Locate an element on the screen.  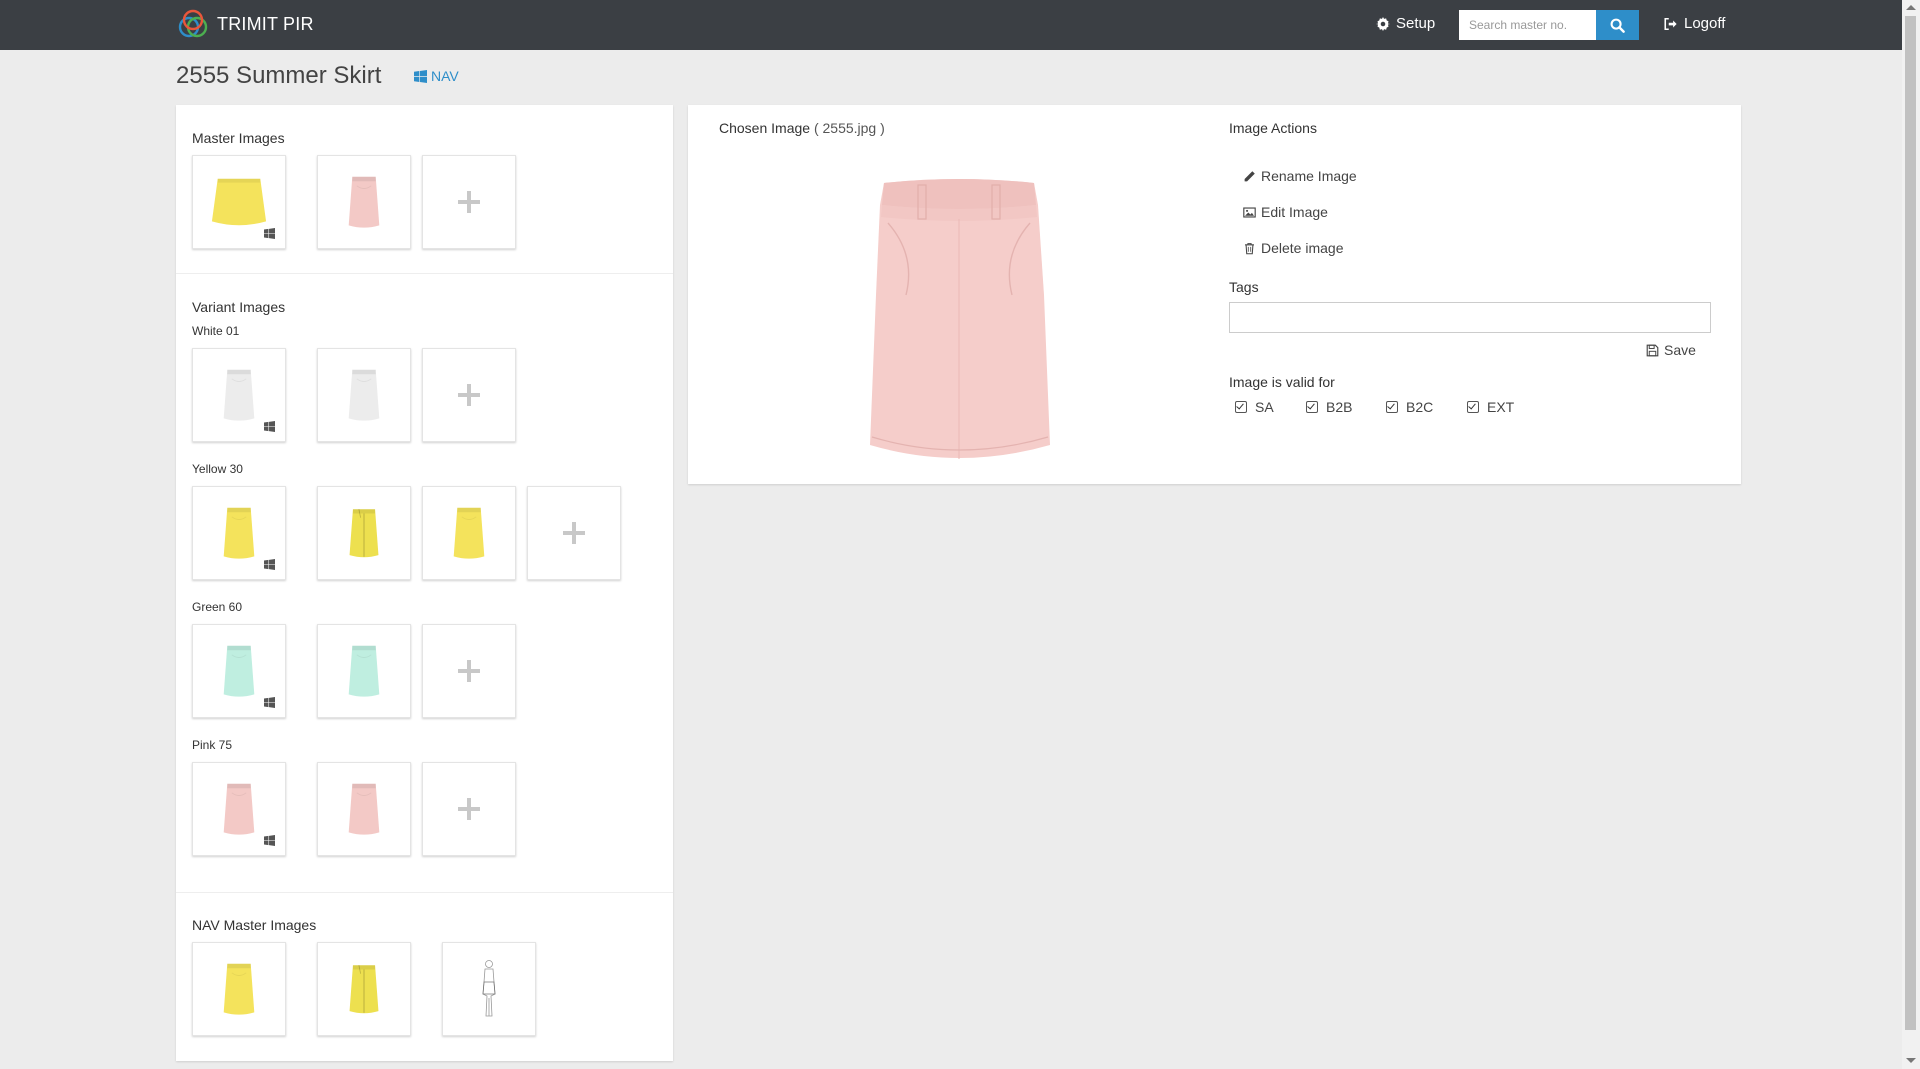
checkbox-label: SA is located at coordinates (1264, 407).